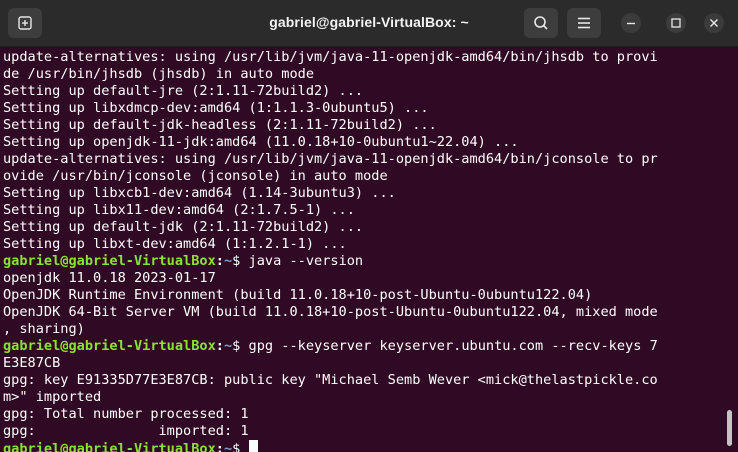 The image size is (738, 452). I want to click on maximize-icon, so click(676, 23).